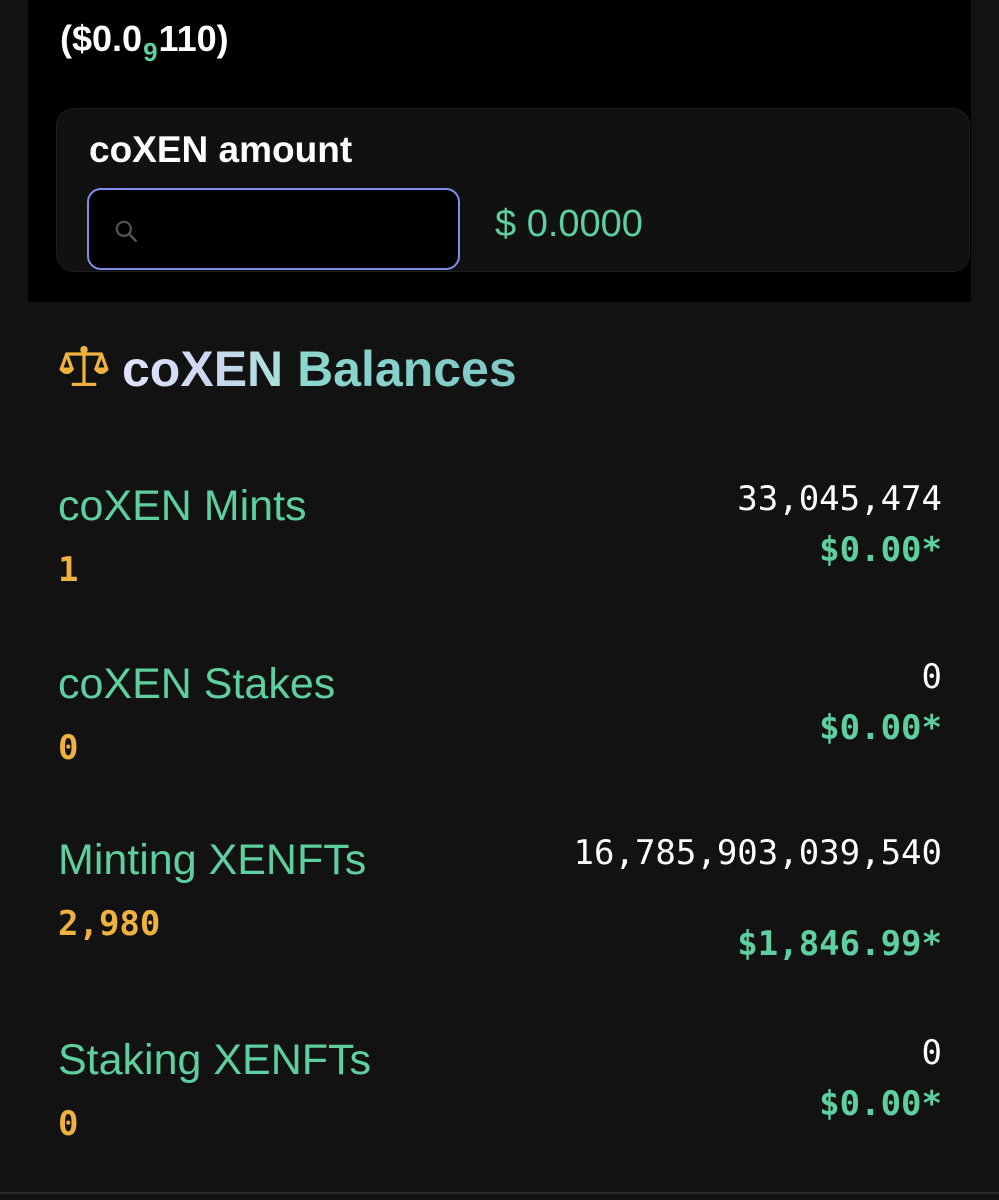 Image resolution: width=999 pixels, height=1200 pixels. Describe the element at coordinates (109, 924) in the screenshot. I see `row-count: 2,980` at that location.